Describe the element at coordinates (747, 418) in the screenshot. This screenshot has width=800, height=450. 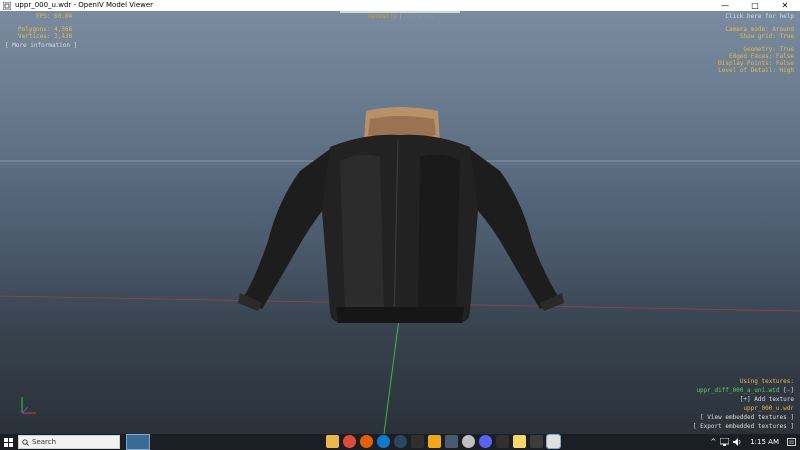
I see `view-embedded-textures-button: [ View embedded textures ]` at that location.